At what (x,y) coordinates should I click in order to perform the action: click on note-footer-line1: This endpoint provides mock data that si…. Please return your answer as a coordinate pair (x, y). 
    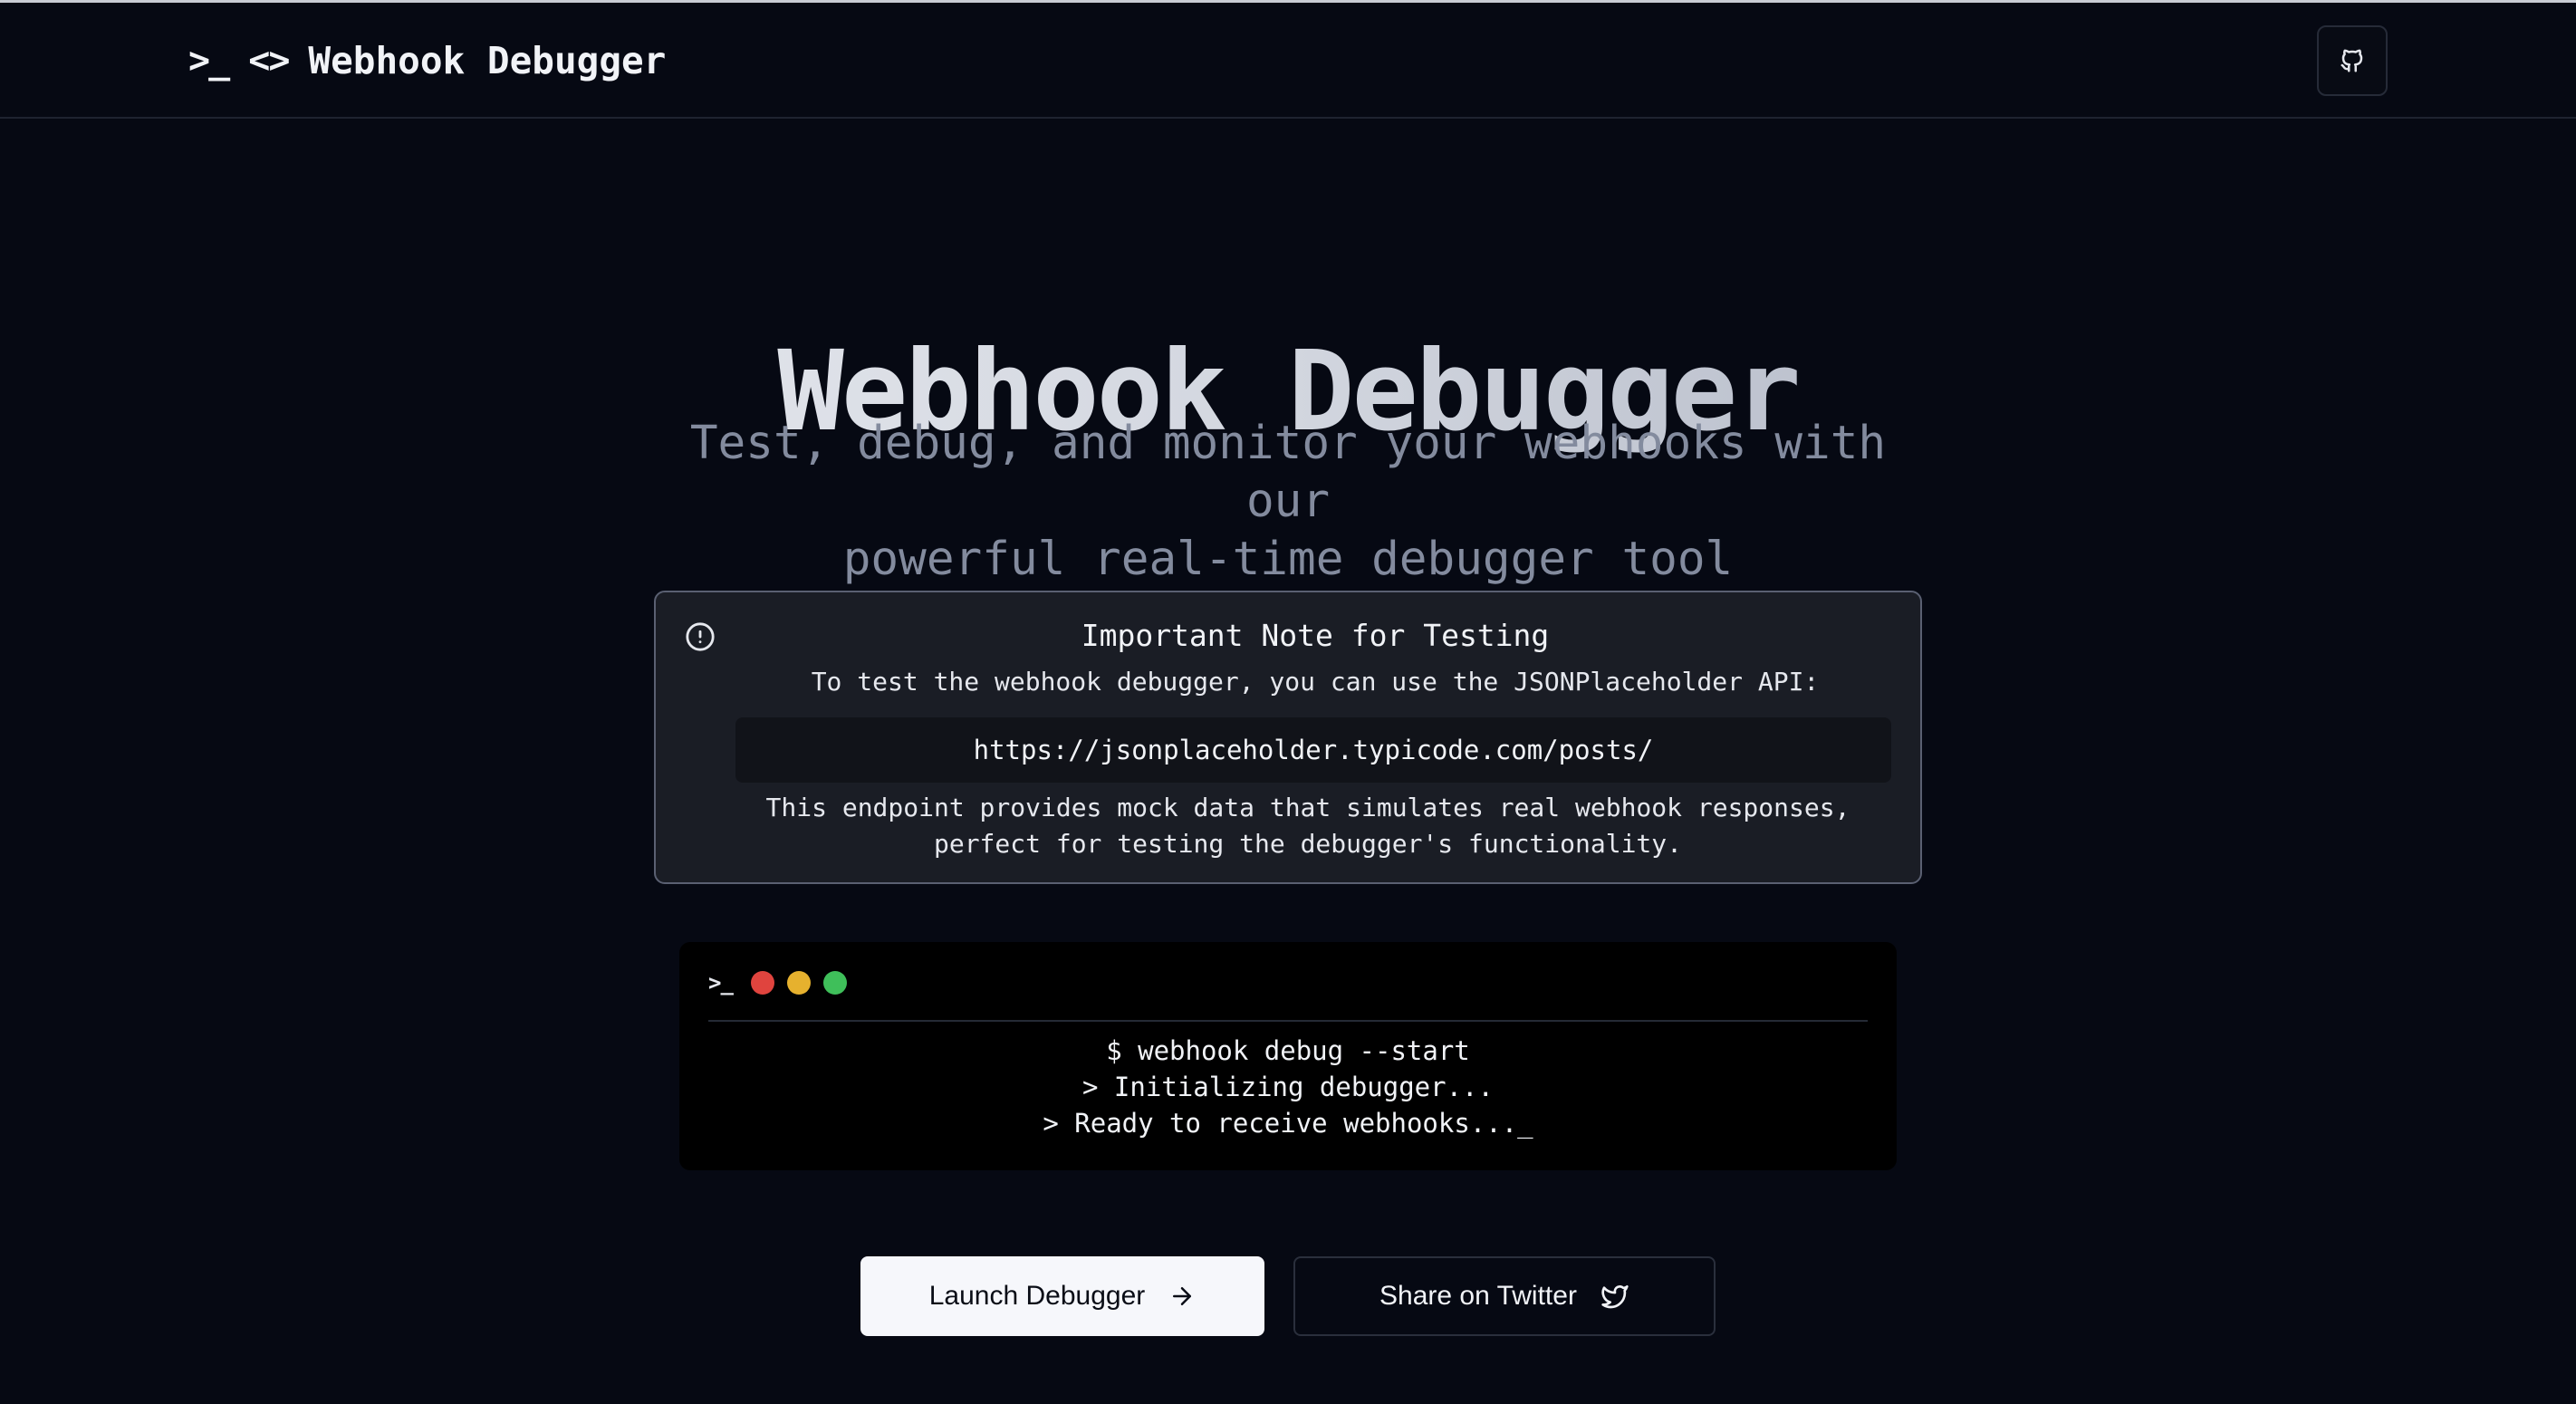
    Looking at the image, I should click on (1307, 807).